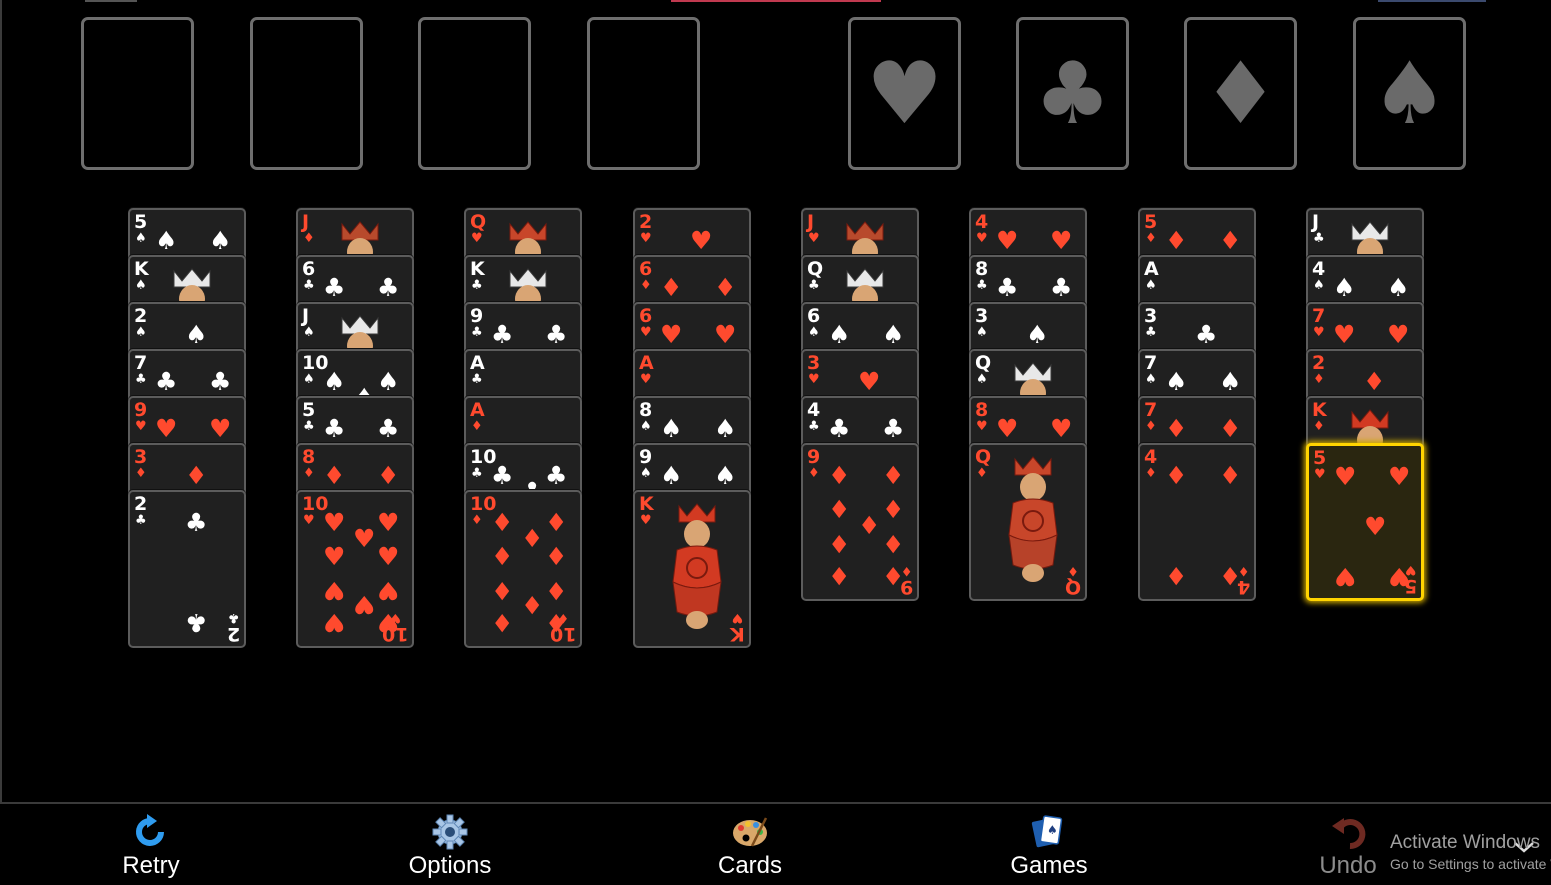 This screenshot has width=1551, height=885. Describe the element at coordinates (1072, 93) in the screenshot. I see `foundation-clubs: ♣` at that location.